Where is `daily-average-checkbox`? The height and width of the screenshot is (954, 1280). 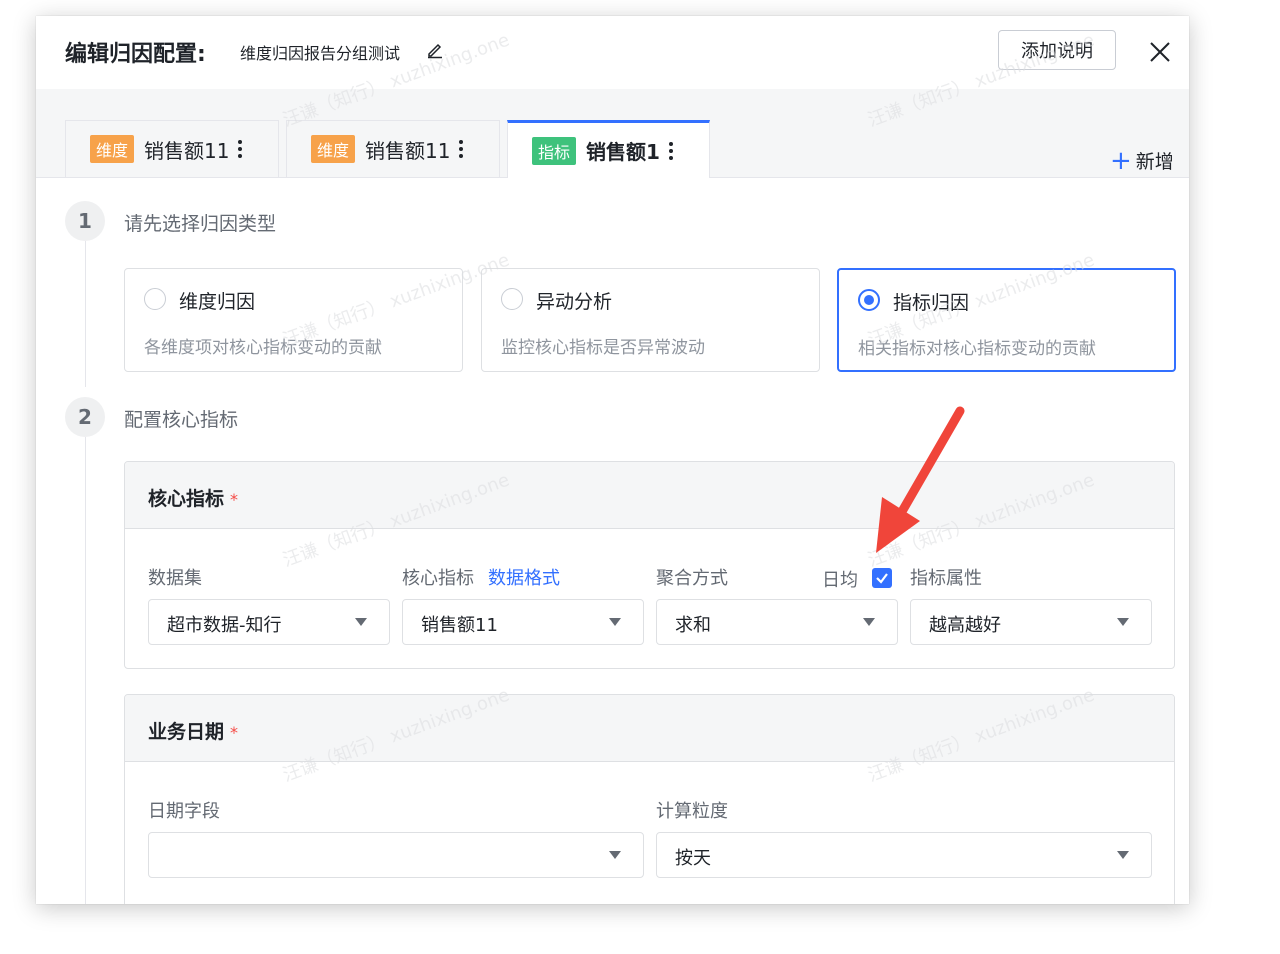
daily-average-checkbox is located at coordinates (882, 578).